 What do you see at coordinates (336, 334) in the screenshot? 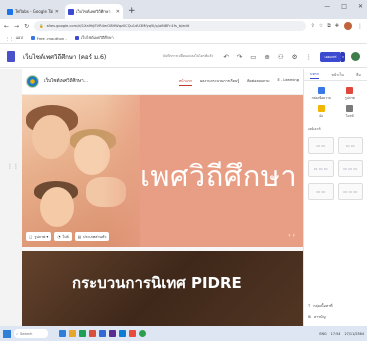
I see `clock-time: 17:54` at bounding box center [336, 334].